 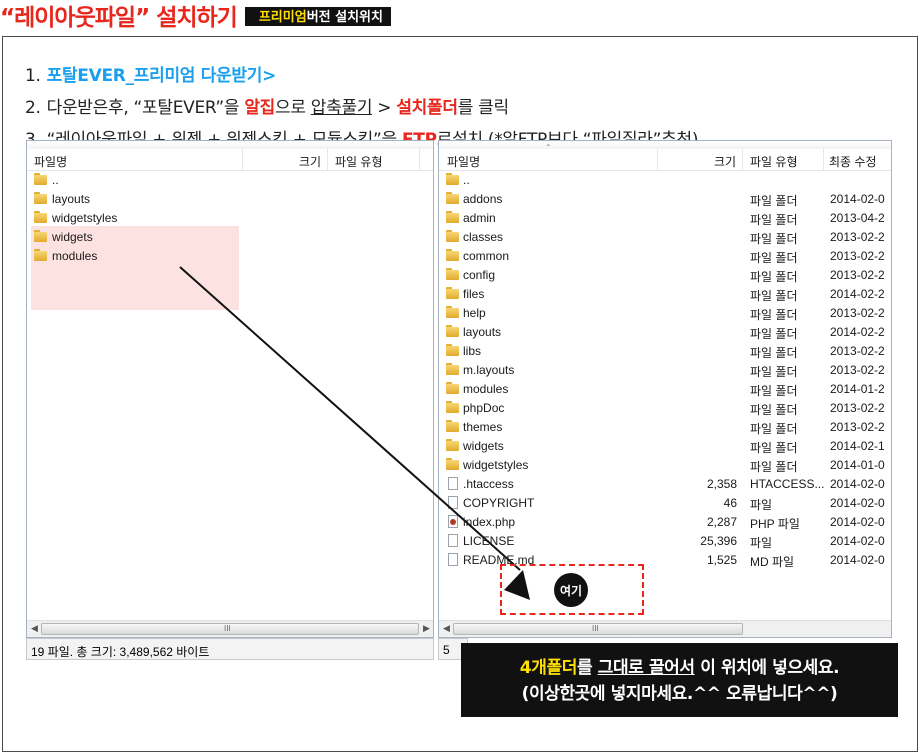 What do you see at coordinates (230, 256) in the screenshot?
I see `local-file-row: modules` at bounding box center [230, 256].